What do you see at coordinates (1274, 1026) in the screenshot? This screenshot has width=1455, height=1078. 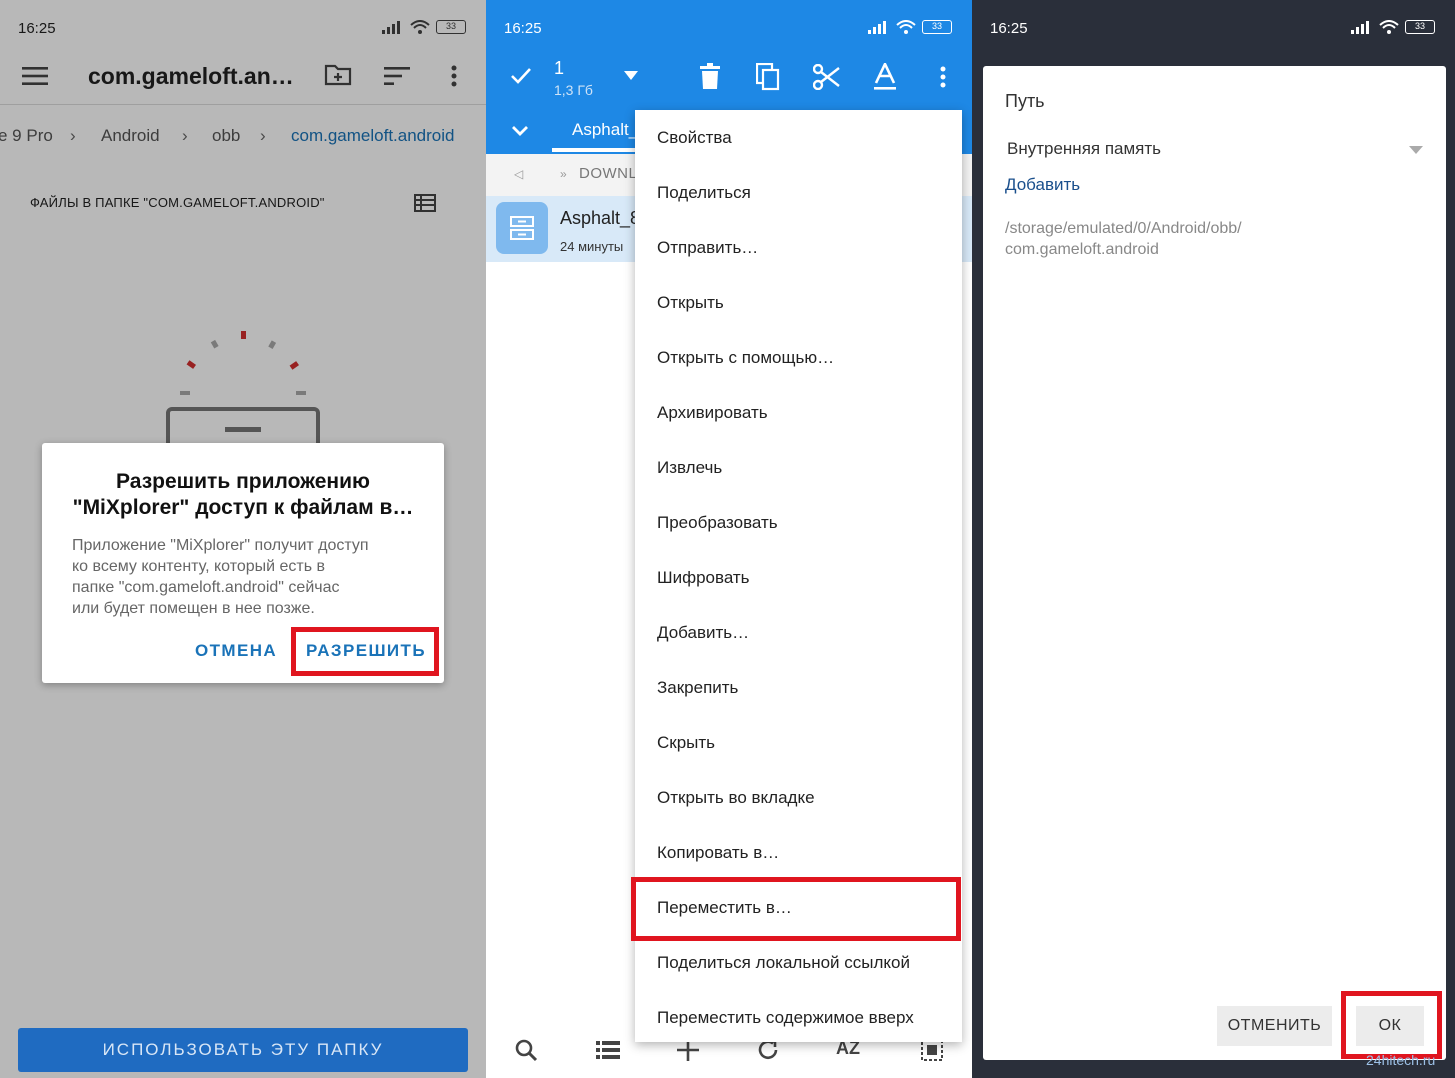 I see `cancel-button: ОТМЕНИТЬ` at bounding box center [1274, 1026].